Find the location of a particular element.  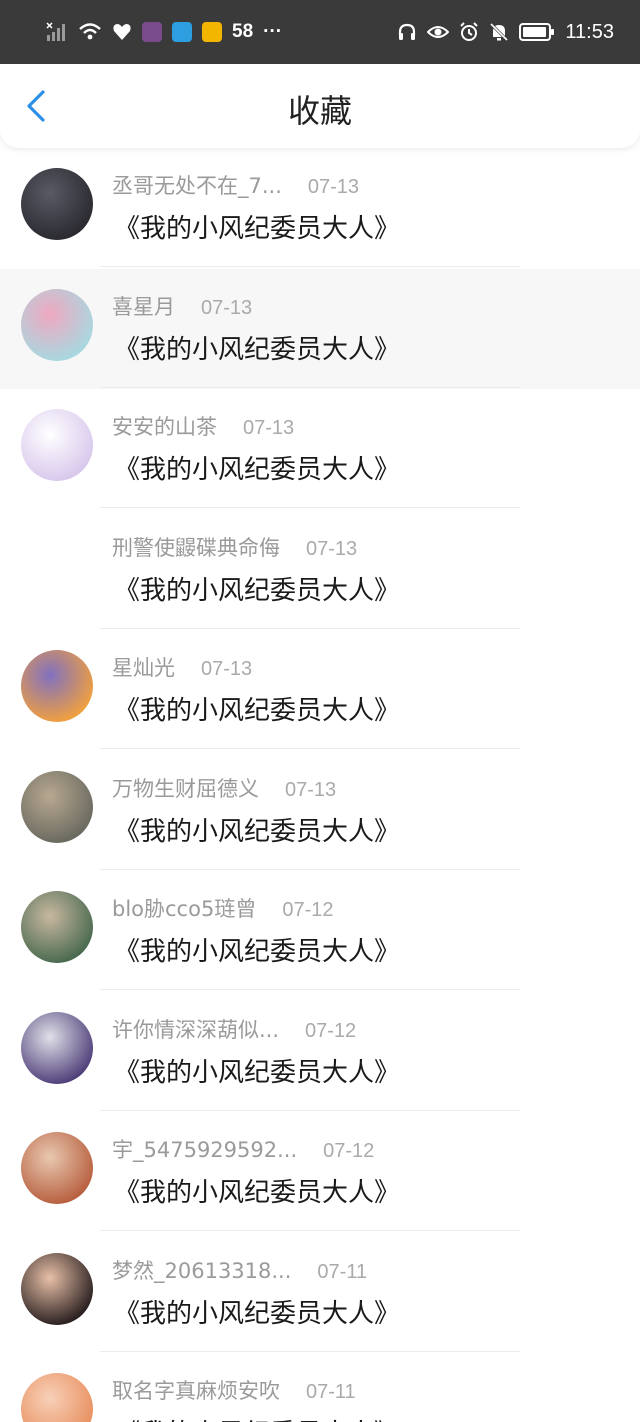

list-item: 取名字真麻烦安吹 07-11 《我的小风纪委员大人》 is located at coordinates (320, 1387).